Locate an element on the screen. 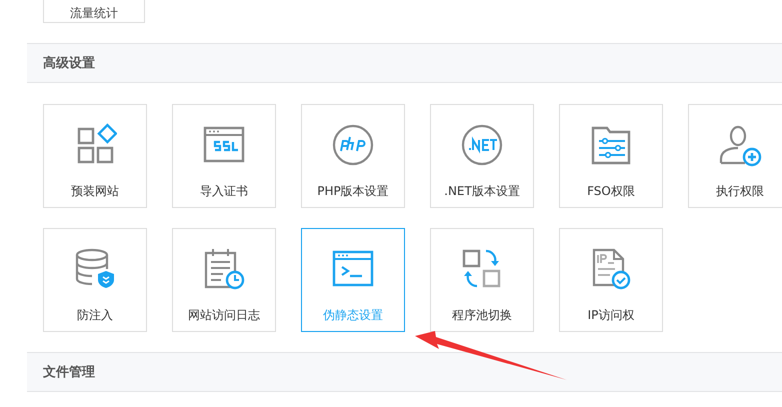 The image size is (782, 407). tile-label: 流量统计 is located at coordinates (94, 11).